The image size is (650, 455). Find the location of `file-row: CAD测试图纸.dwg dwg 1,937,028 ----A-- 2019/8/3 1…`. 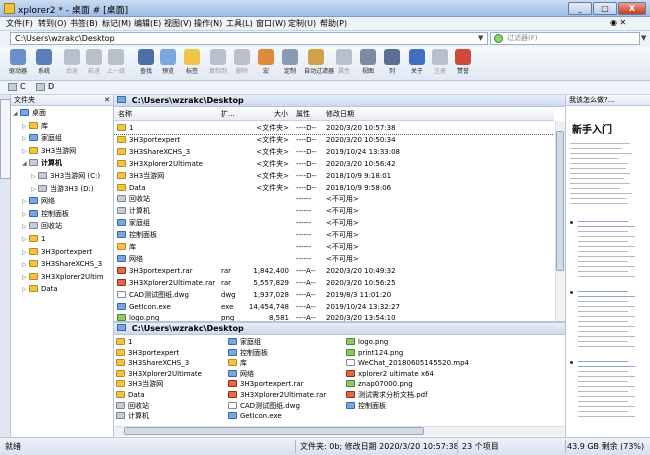

file-row: CAD测试图纸.dwg dwg 1,937,028 ----A-- 2019/8/3 1… is located at coordinates (334, 295).